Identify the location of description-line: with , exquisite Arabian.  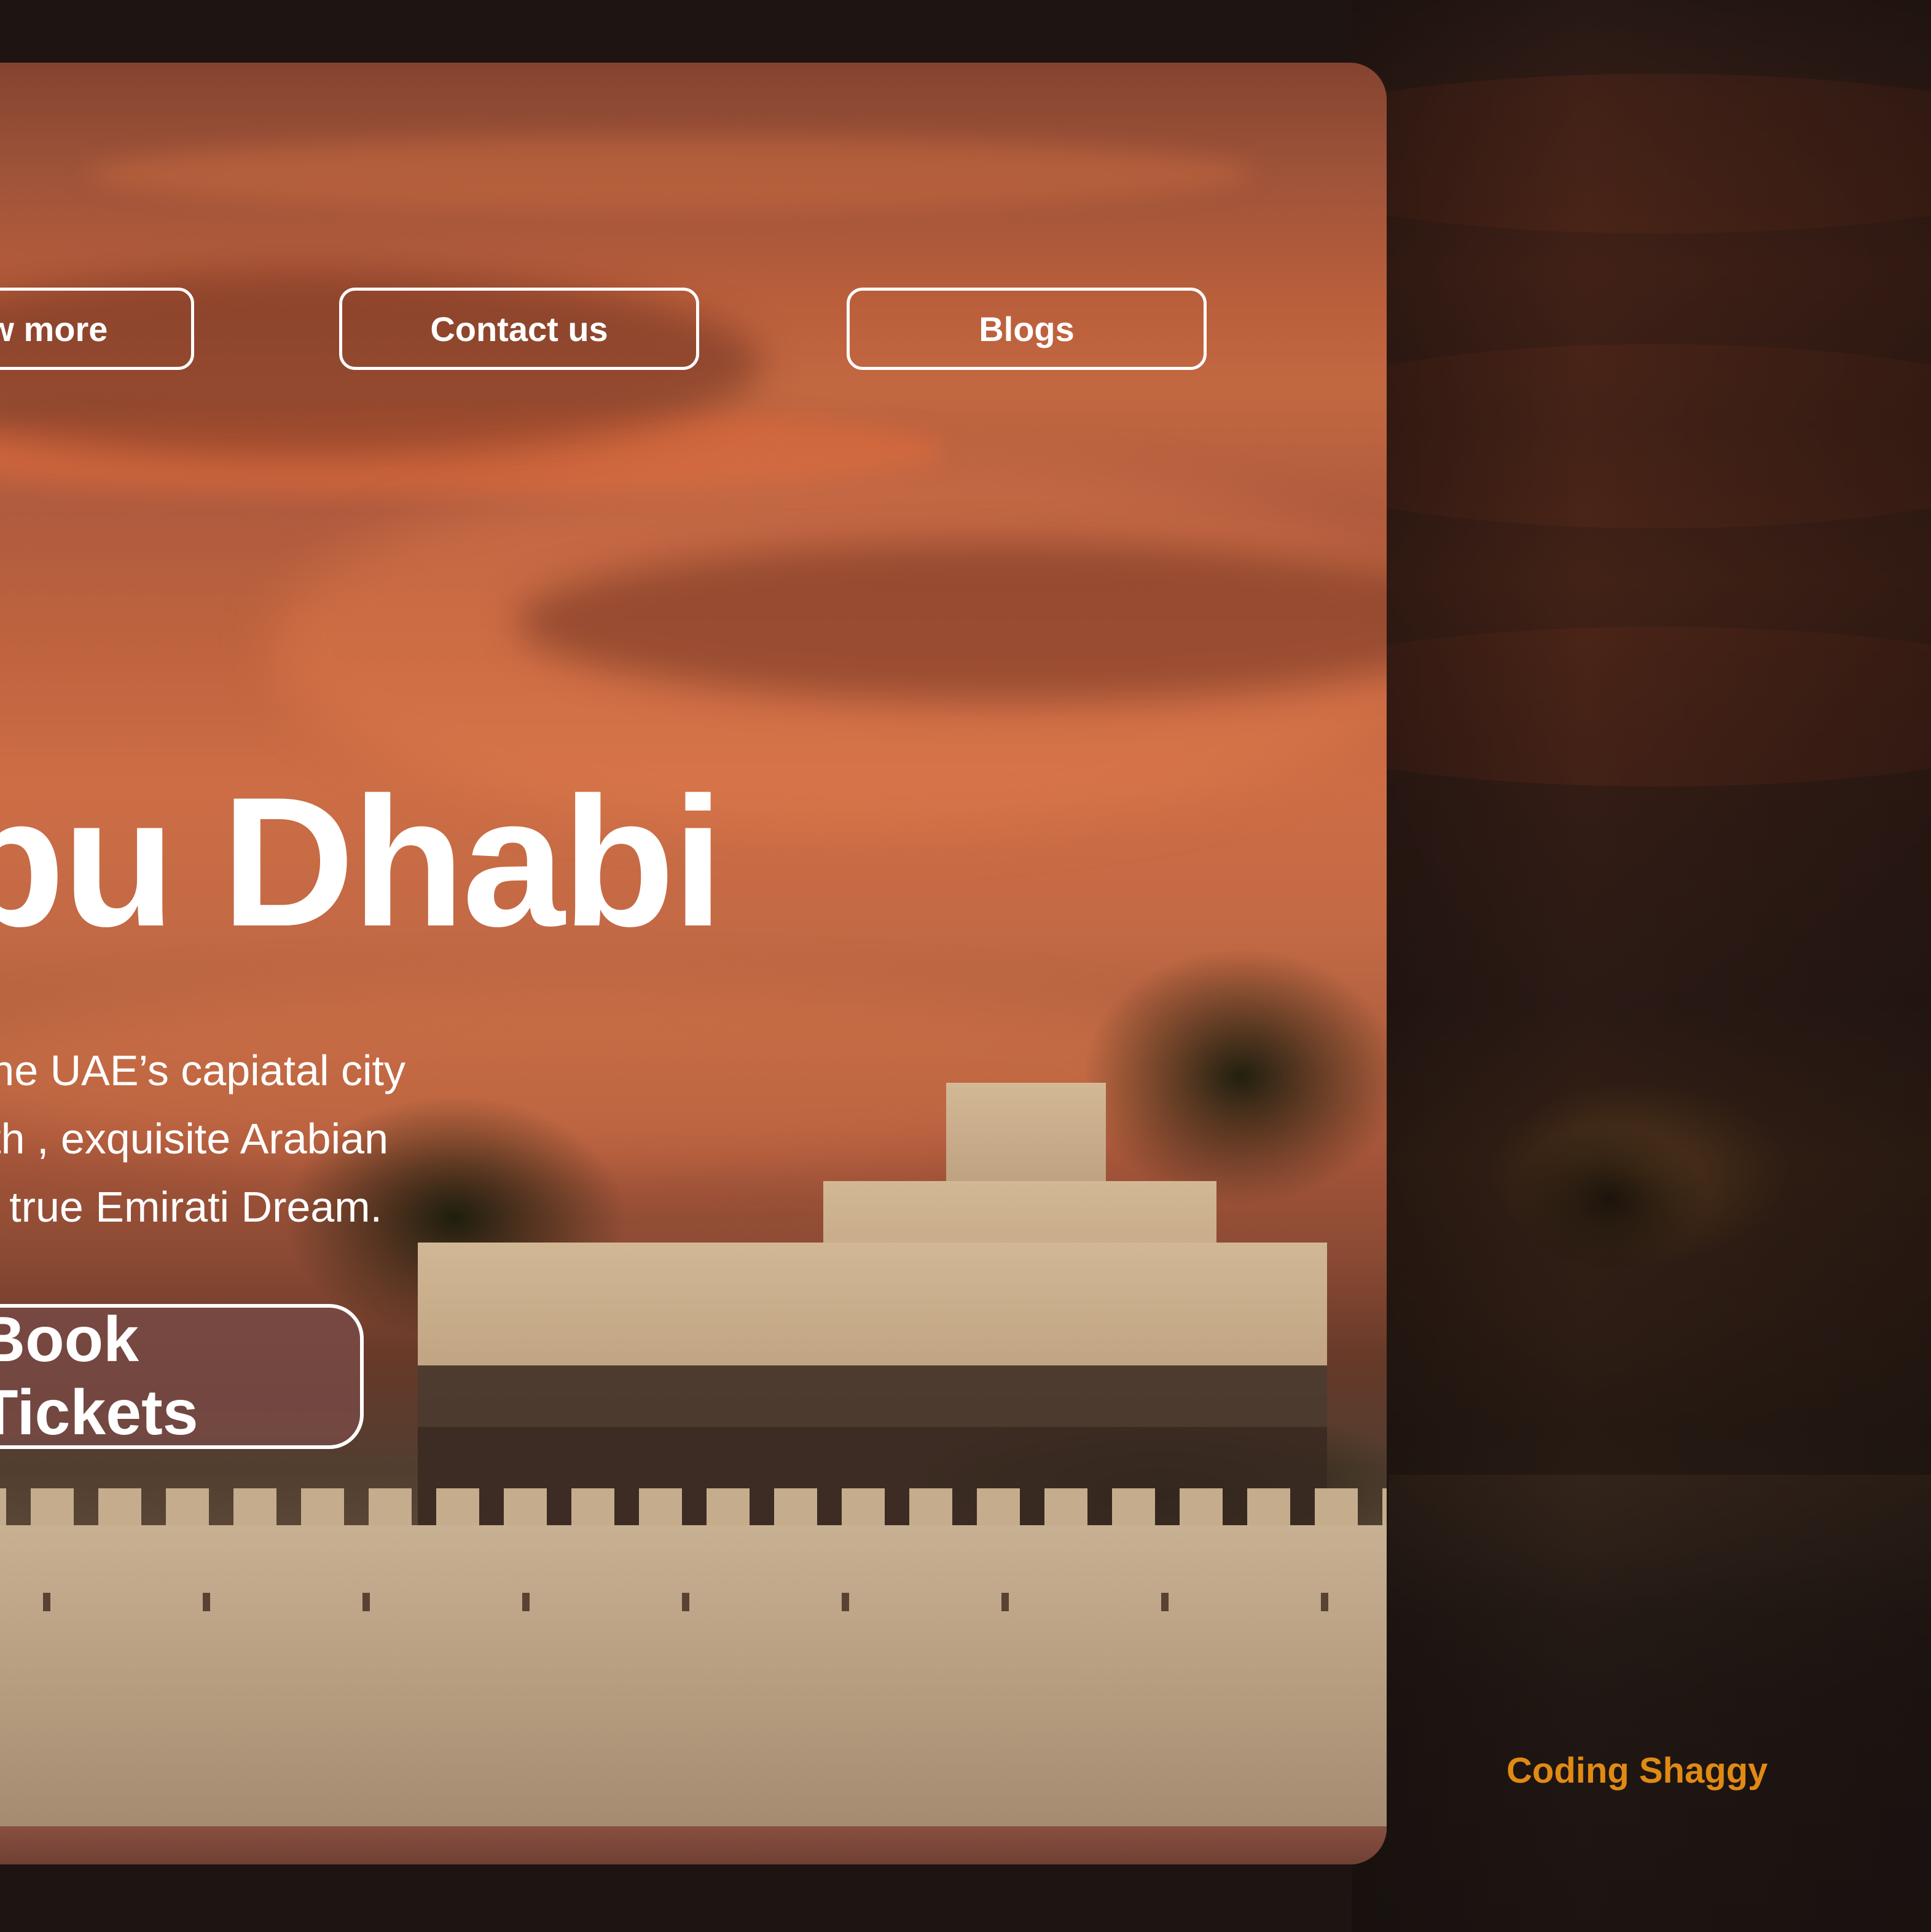
(194, 1139).